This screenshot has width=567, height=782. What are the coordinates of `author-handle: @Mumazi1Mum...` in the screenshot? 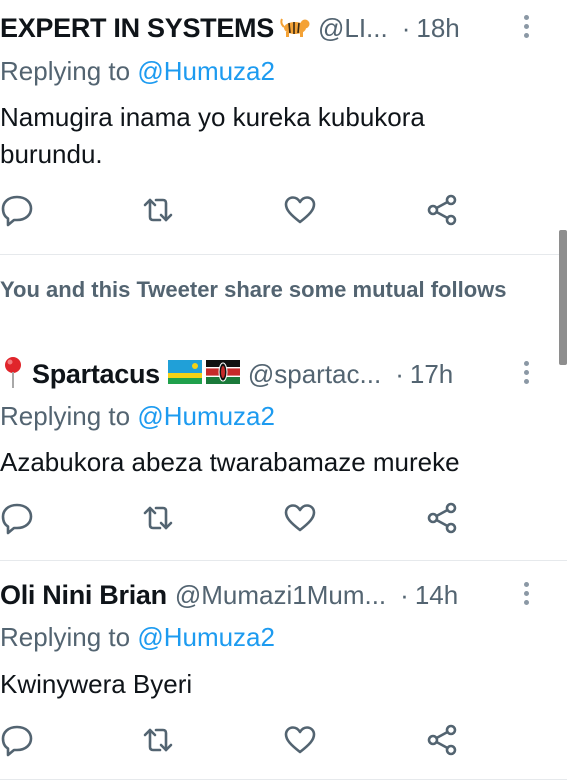 It's located at (280, 595).